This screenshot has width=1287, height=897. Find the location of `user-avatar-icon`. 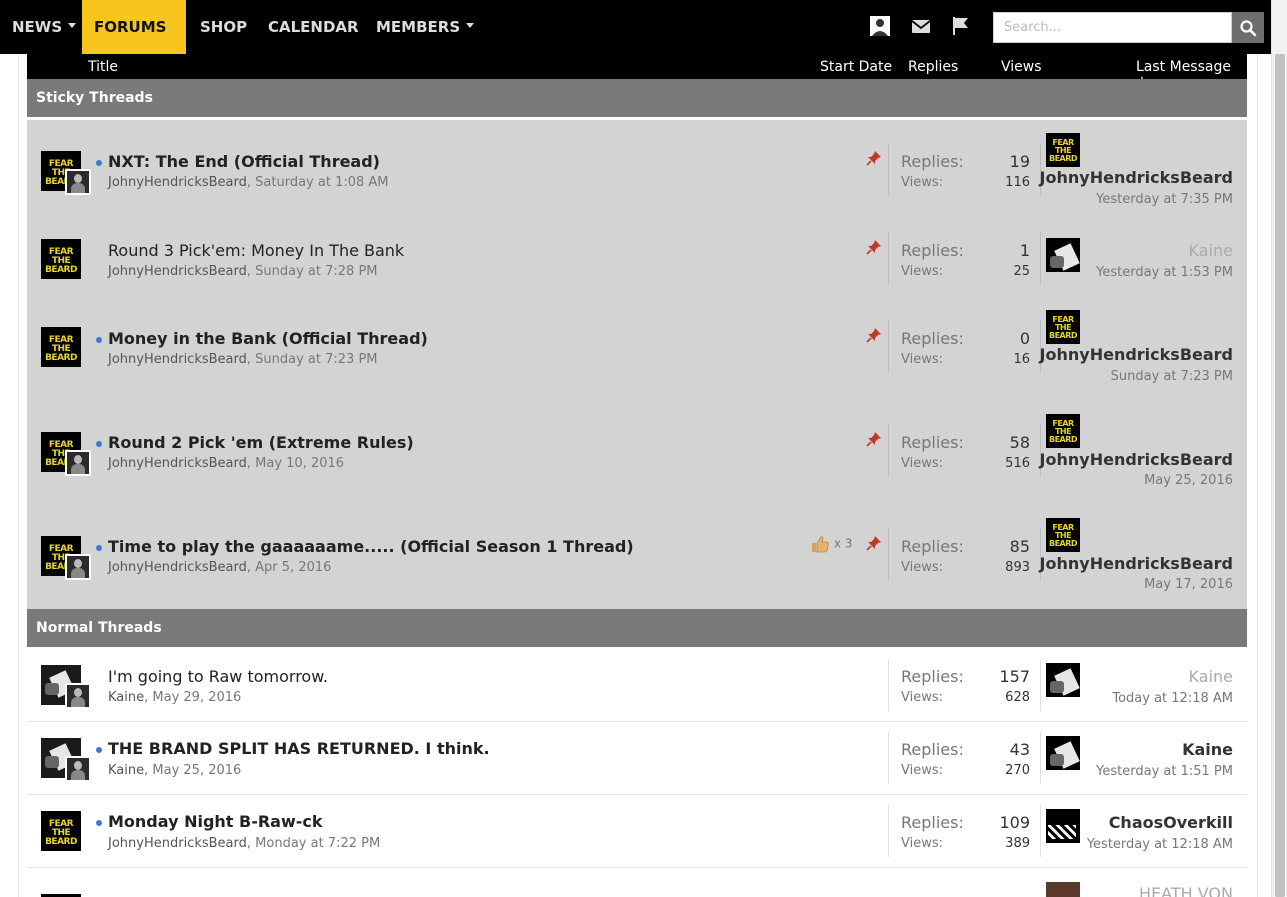

user-avatar-icon is located at coordinates (880, 26).